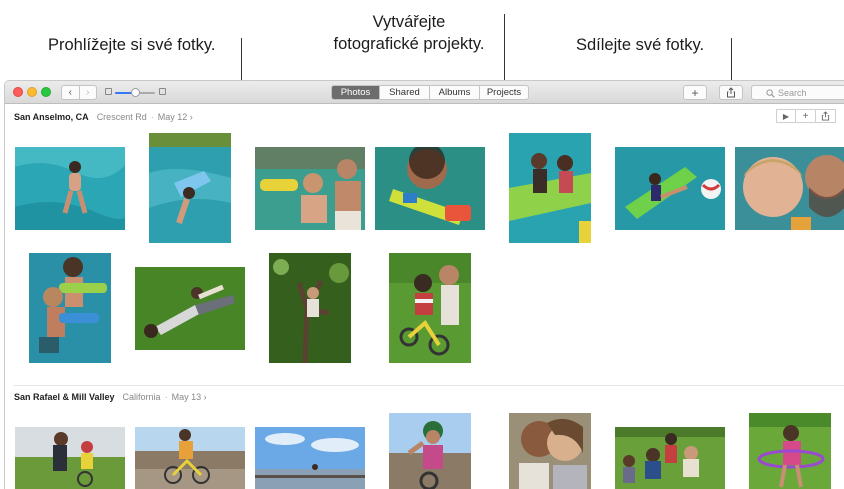  Describe the element at coordinates (70, 188) in the screenshot. I see `photo-thumbnail-pool-swimmer` at that location.